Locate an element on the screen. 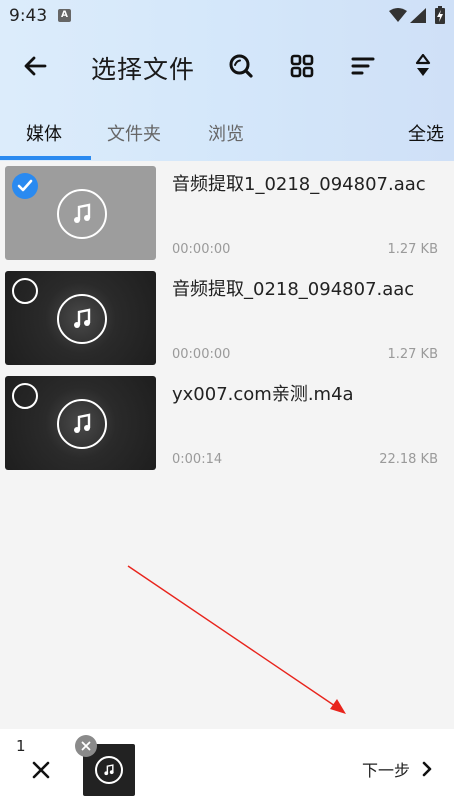 The height and width of the screenshot is (807, 454). clear-selection-button is located at coordinates (41, 770).